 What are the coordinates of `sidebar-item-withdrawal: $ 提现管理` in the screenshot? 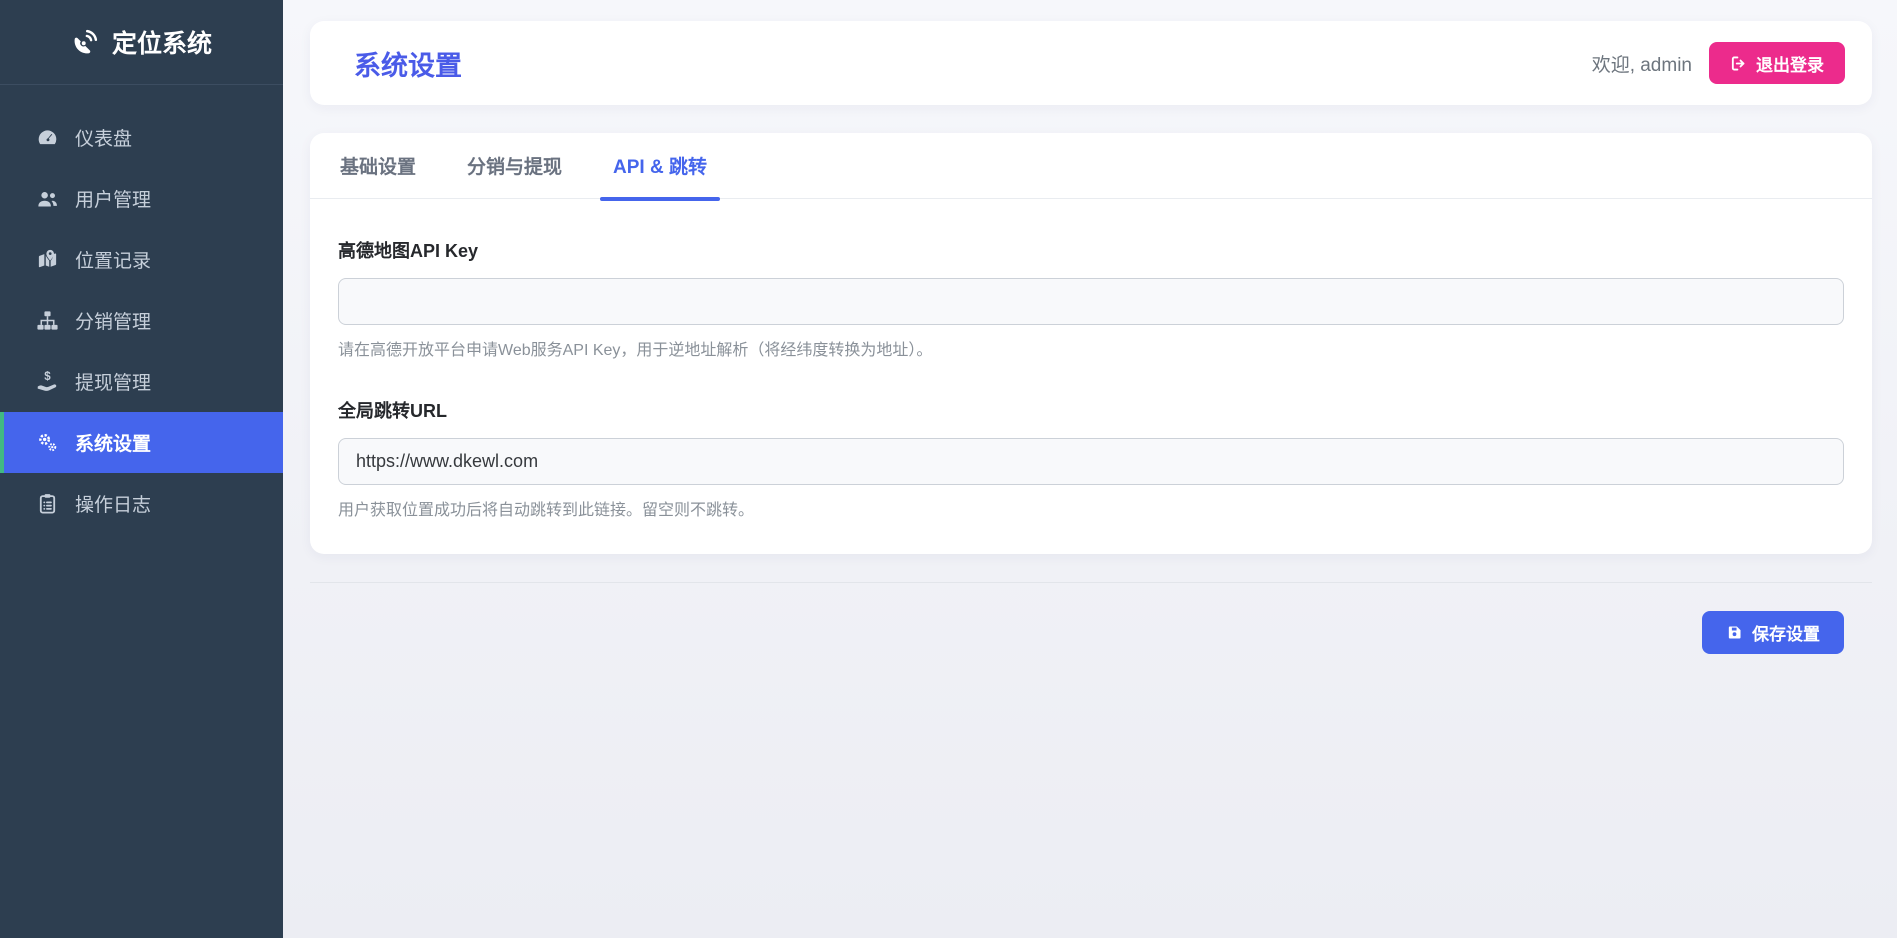 It's located at (141, 381).